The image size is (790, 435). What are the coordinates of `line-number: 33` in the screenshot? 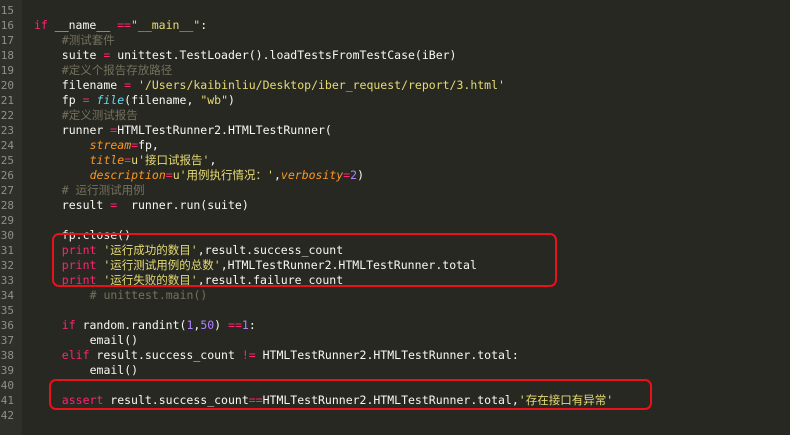 It's located at (7, 280).